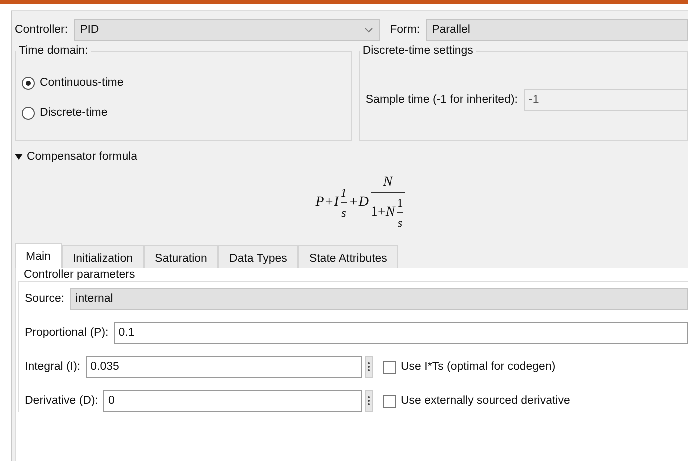 This screenshot has height=461, width=688. Describe the element at coordinates (181, 256) in the screenshot. I see `tab: Saturation` at that location.